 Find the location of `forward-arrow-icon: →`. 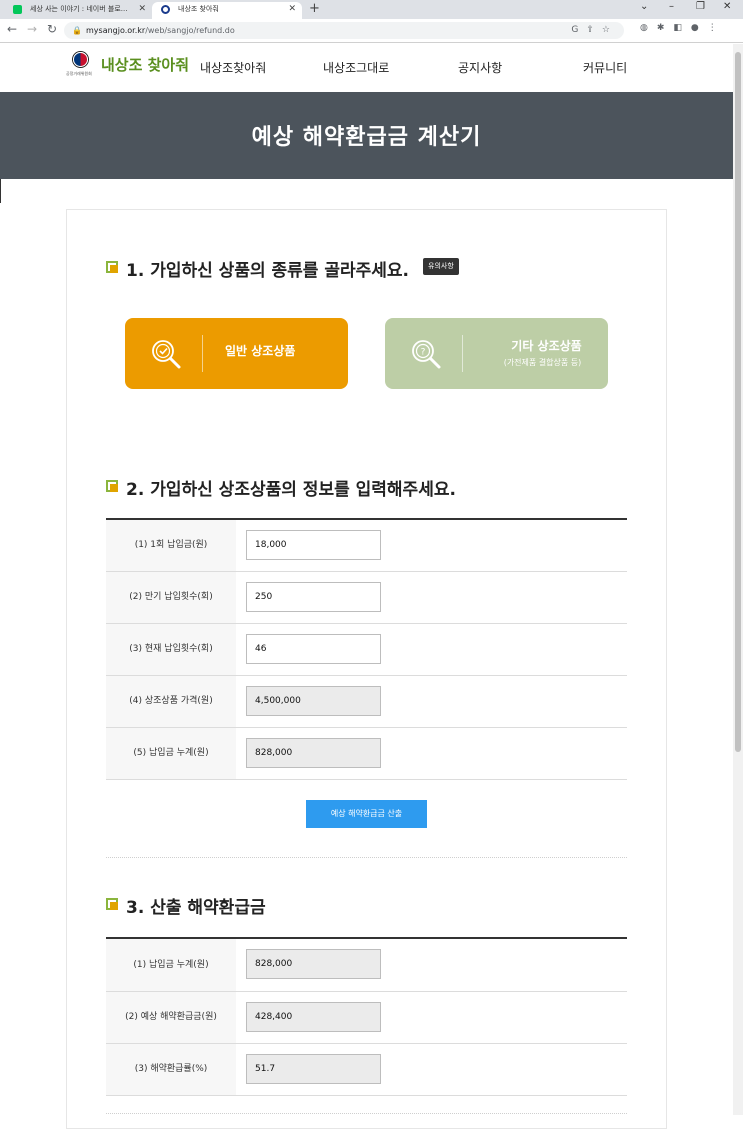

forward-arrow-icon: → is located at coordinates (32, 29).